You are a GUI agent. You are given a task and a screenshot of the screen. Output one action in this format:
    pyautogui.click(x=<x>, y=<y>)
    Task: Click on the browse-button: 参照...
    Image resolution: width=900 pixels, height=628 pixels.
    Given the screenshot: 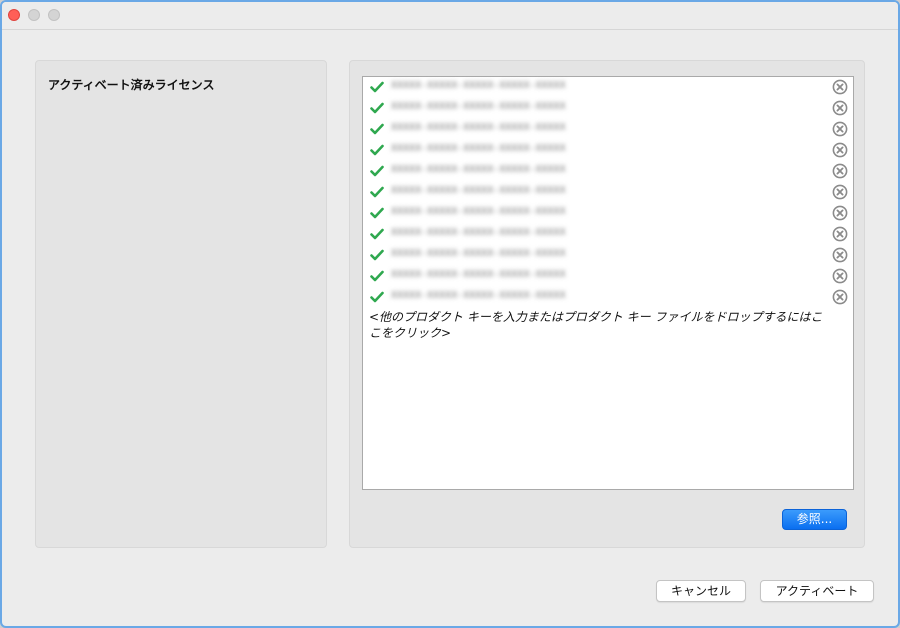 What is the action you would take?
    pyautogui.click(x=814, y=519)
    